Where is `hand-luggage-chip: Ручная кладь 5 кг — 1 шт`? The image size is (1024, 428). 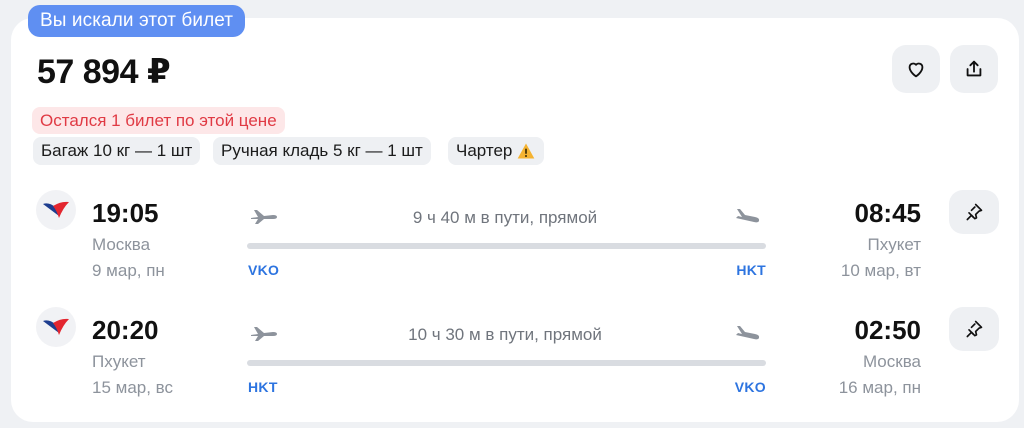
hand-luggage-chip: Ручная кладь 5 кг — 1 шт is located at coordinates (322, 151).